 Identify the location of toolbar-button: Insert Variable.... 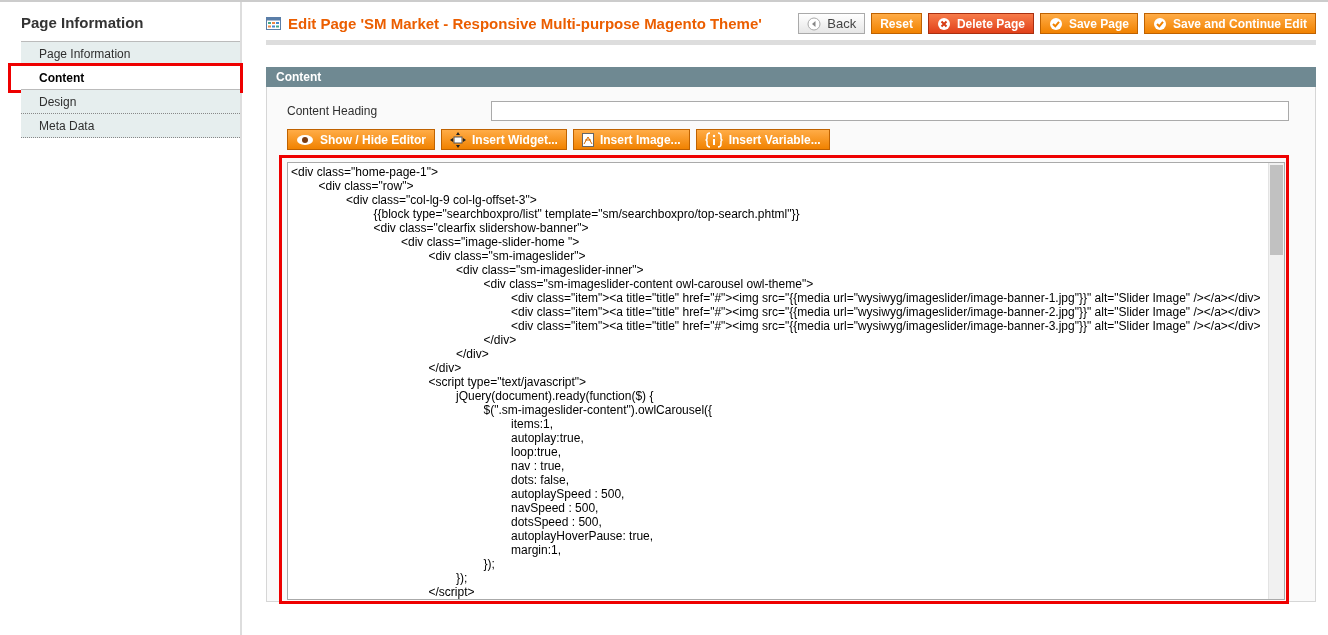
(762, 139).